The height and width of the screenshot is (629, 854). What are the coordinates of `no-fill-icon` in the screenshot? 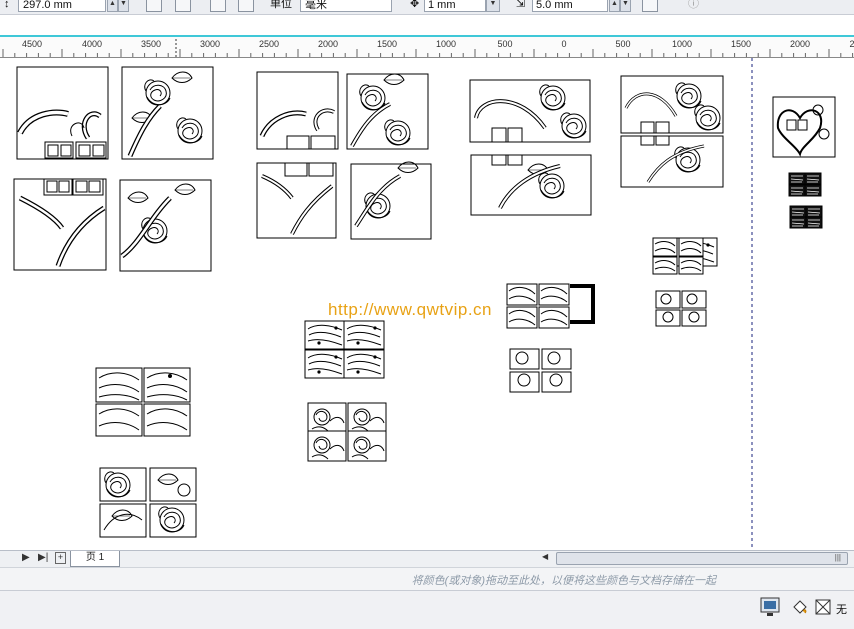 It's located at (823, 607).